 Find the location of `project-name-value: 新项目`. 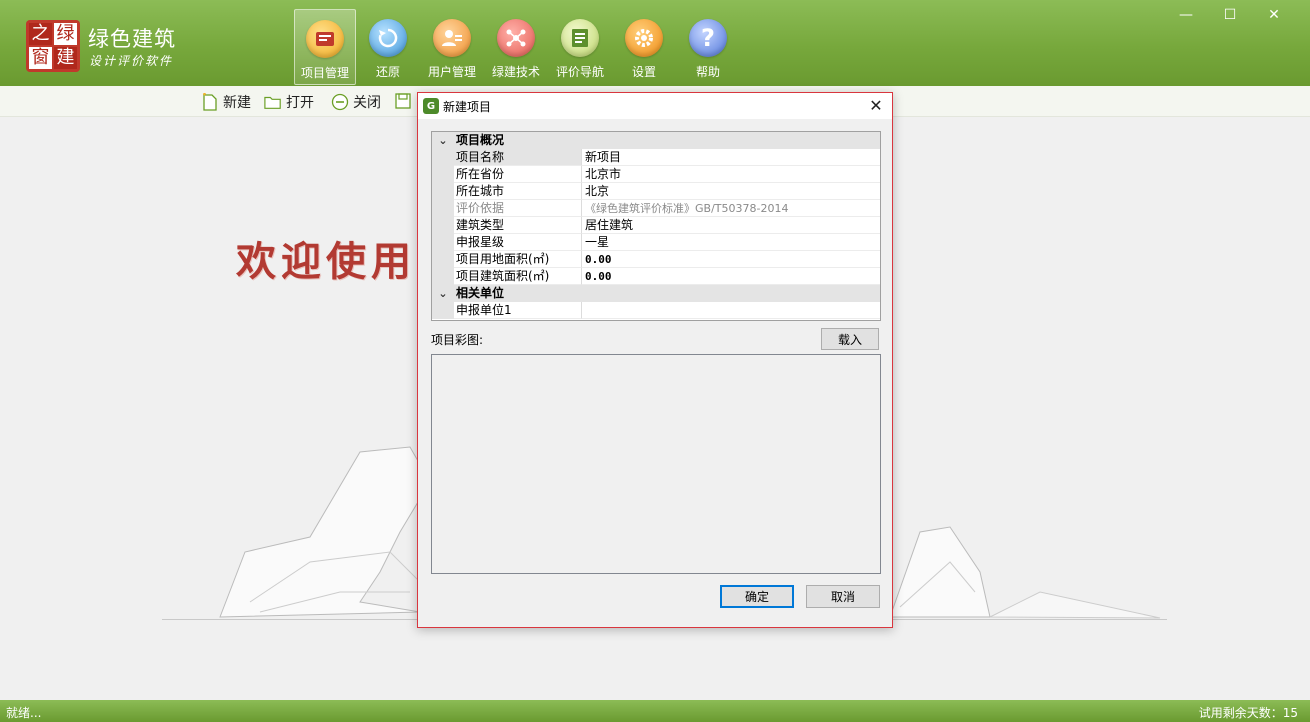

project-name-value: 新项目 is located at coordinates (731, 157).